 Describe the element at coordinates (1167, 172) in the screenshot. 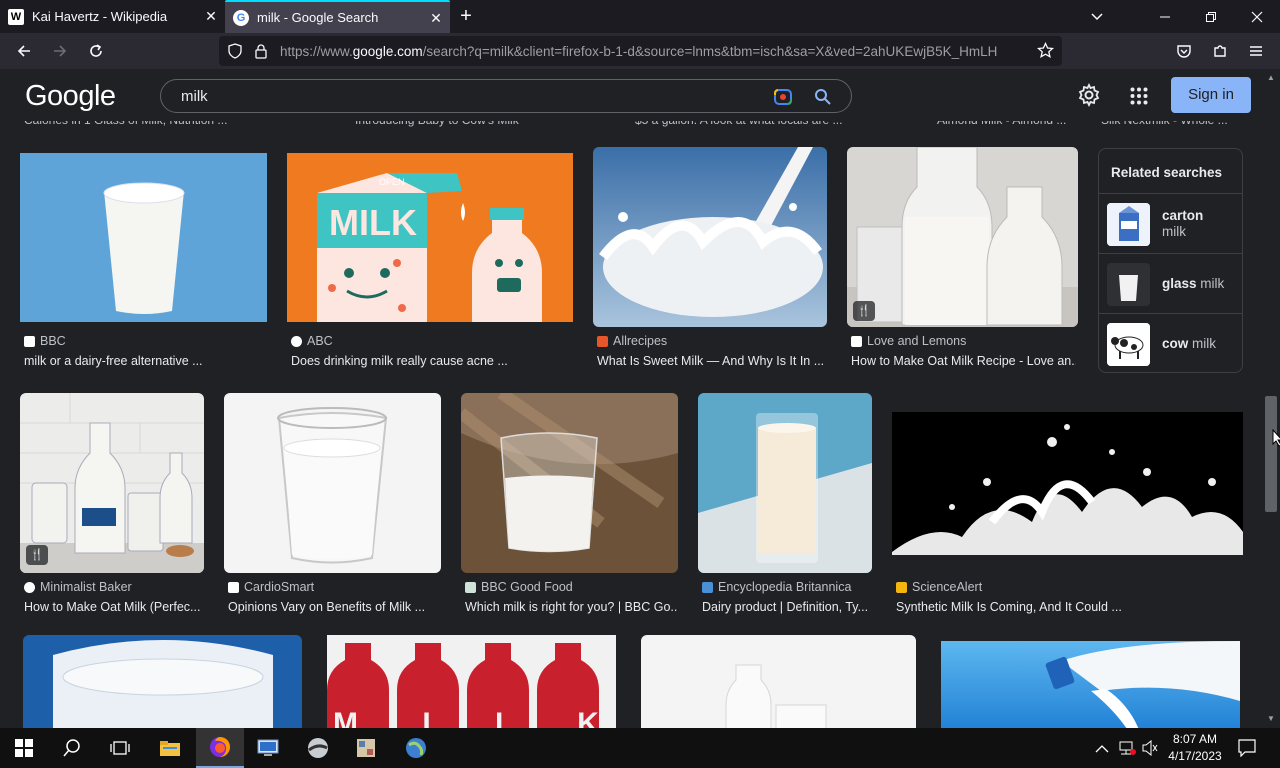

I see `related-searches-title: Related searches` at that location.